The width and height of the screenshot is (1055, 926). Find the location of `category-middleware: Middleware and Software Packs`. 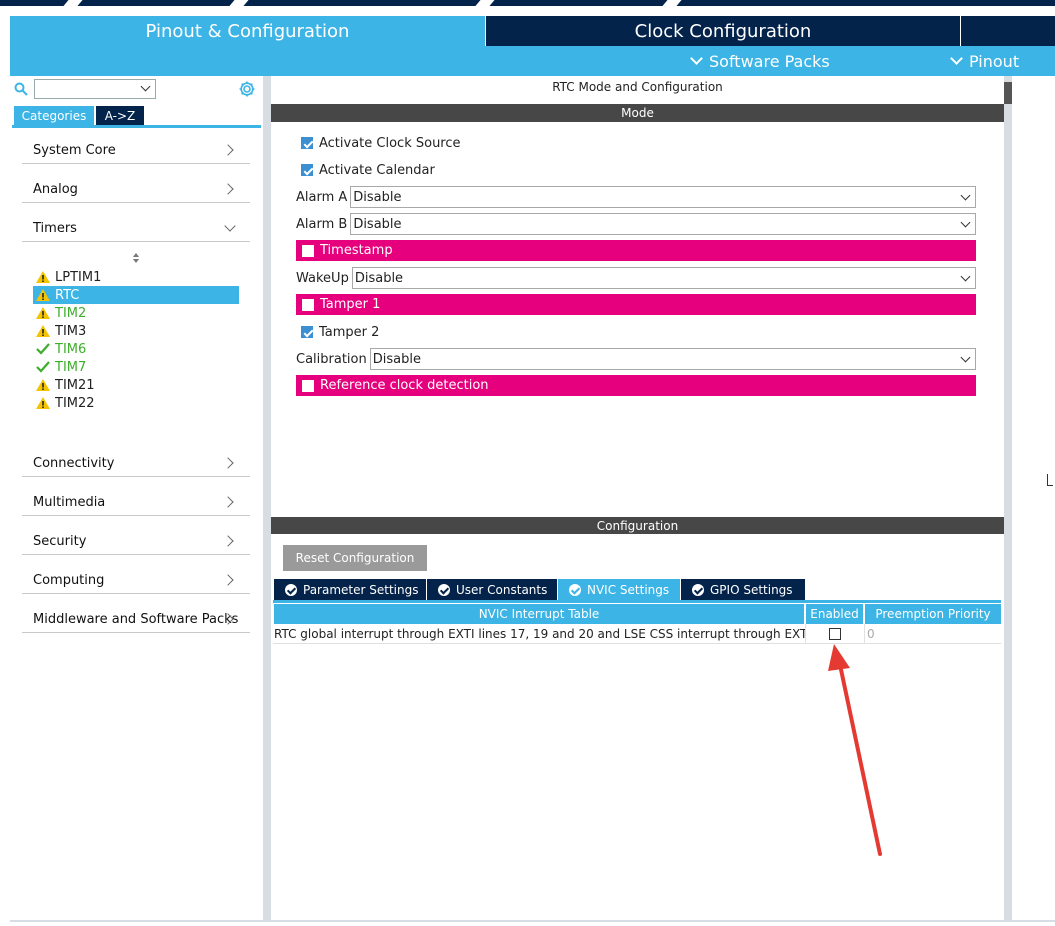

category-middleware: Middleware and Software Packs is located at coordinates (136, 620).